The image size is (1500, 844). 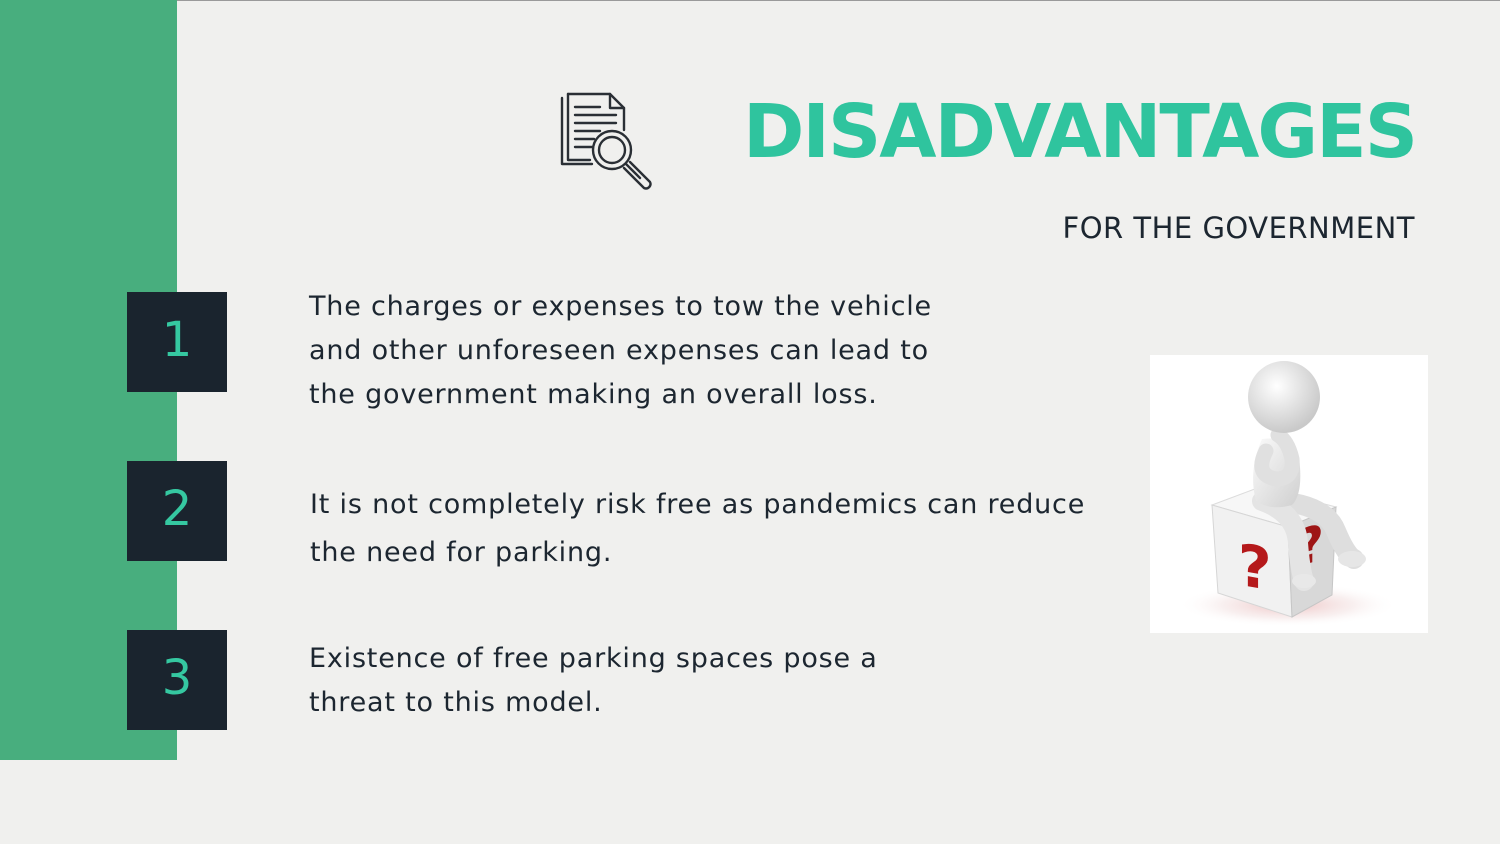 I want to click on point-text-line: the need for parking., so click(x=461, y=552).